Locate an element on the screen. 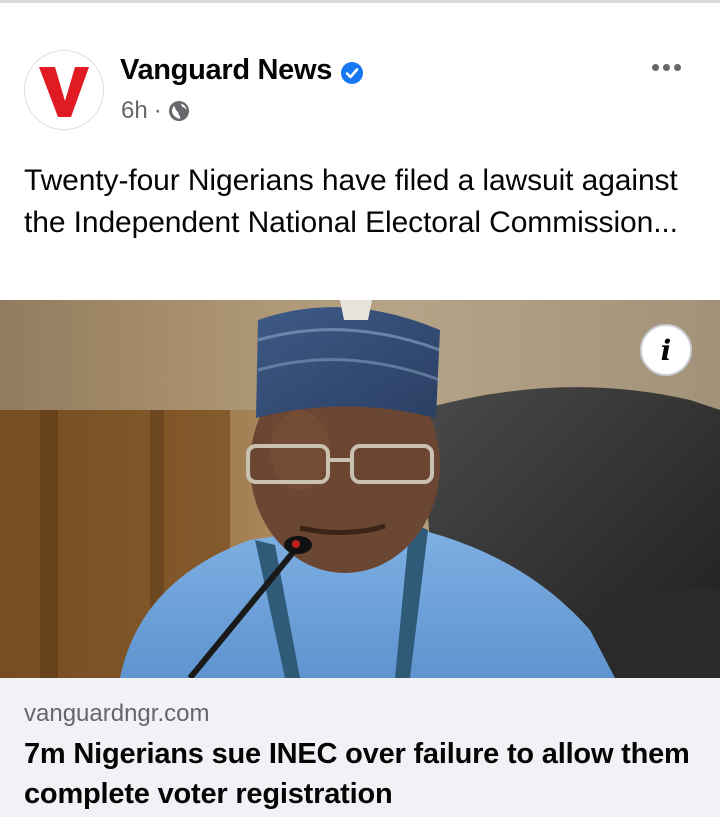 The height and width of the screenshot is (817, 720). more-options-button is located at coordinates (666, 67).